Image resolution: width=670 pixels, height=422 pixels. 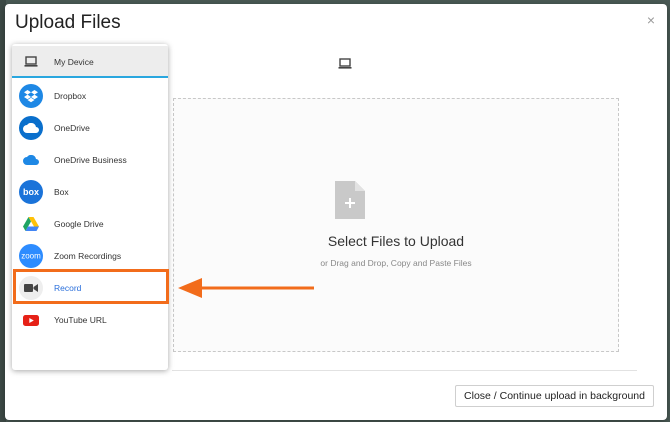 What do you see at coordinates (396, 263) in the screenshot?
I see `dropzone-subtitle: or Drag and Drop, Copy and Paste Files` at bounding box center [396, 263].